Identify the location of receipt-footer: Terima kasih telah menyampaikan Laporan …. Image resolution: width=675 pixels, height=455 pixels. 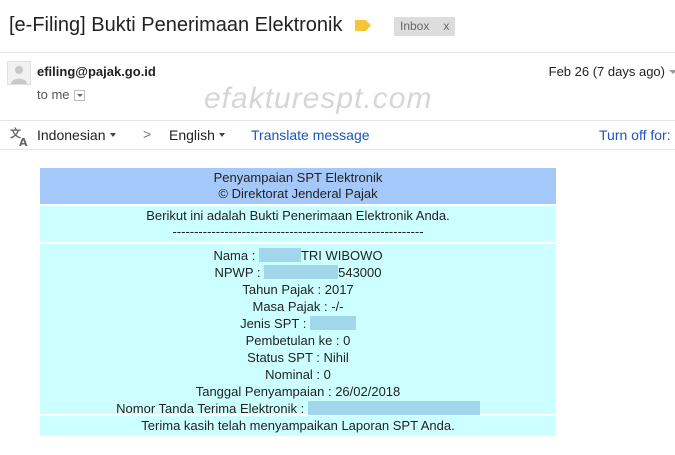
(298, 426).